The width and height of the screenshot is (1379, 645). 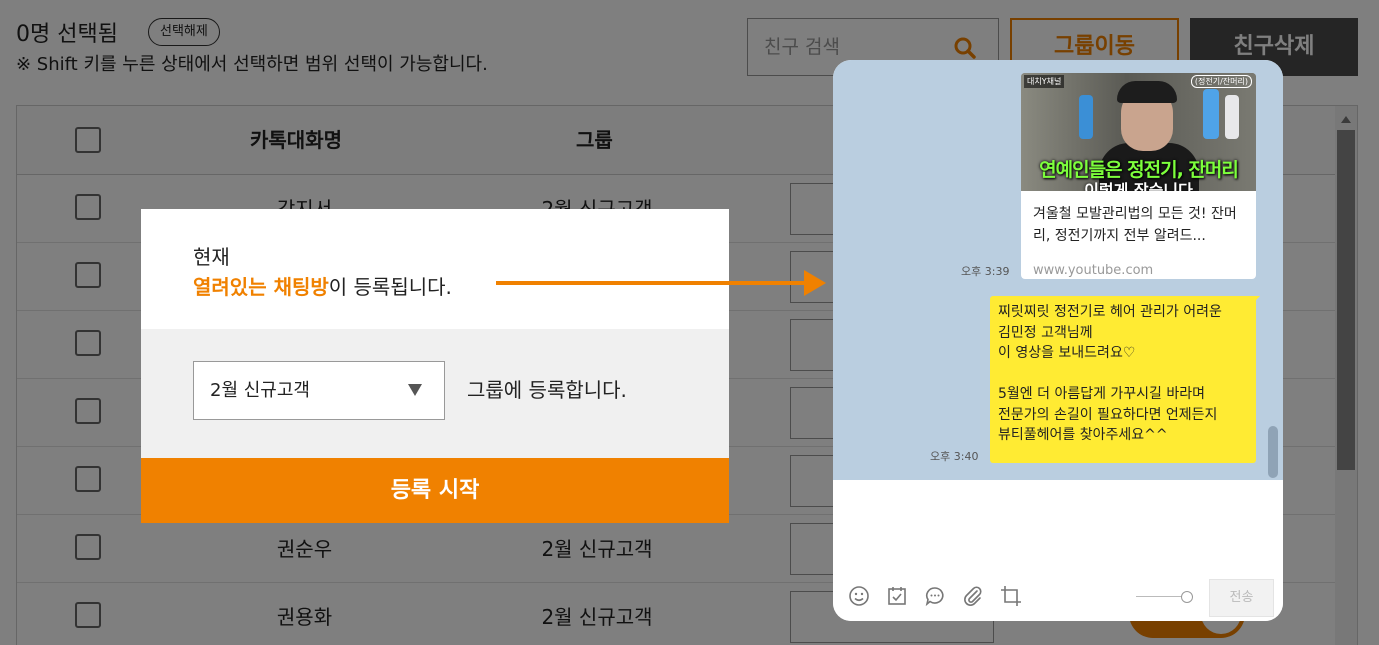 I want to click on modal-description: 현재 열려있는 채팅방이 등록됩니다., so click(x=435, y=269).